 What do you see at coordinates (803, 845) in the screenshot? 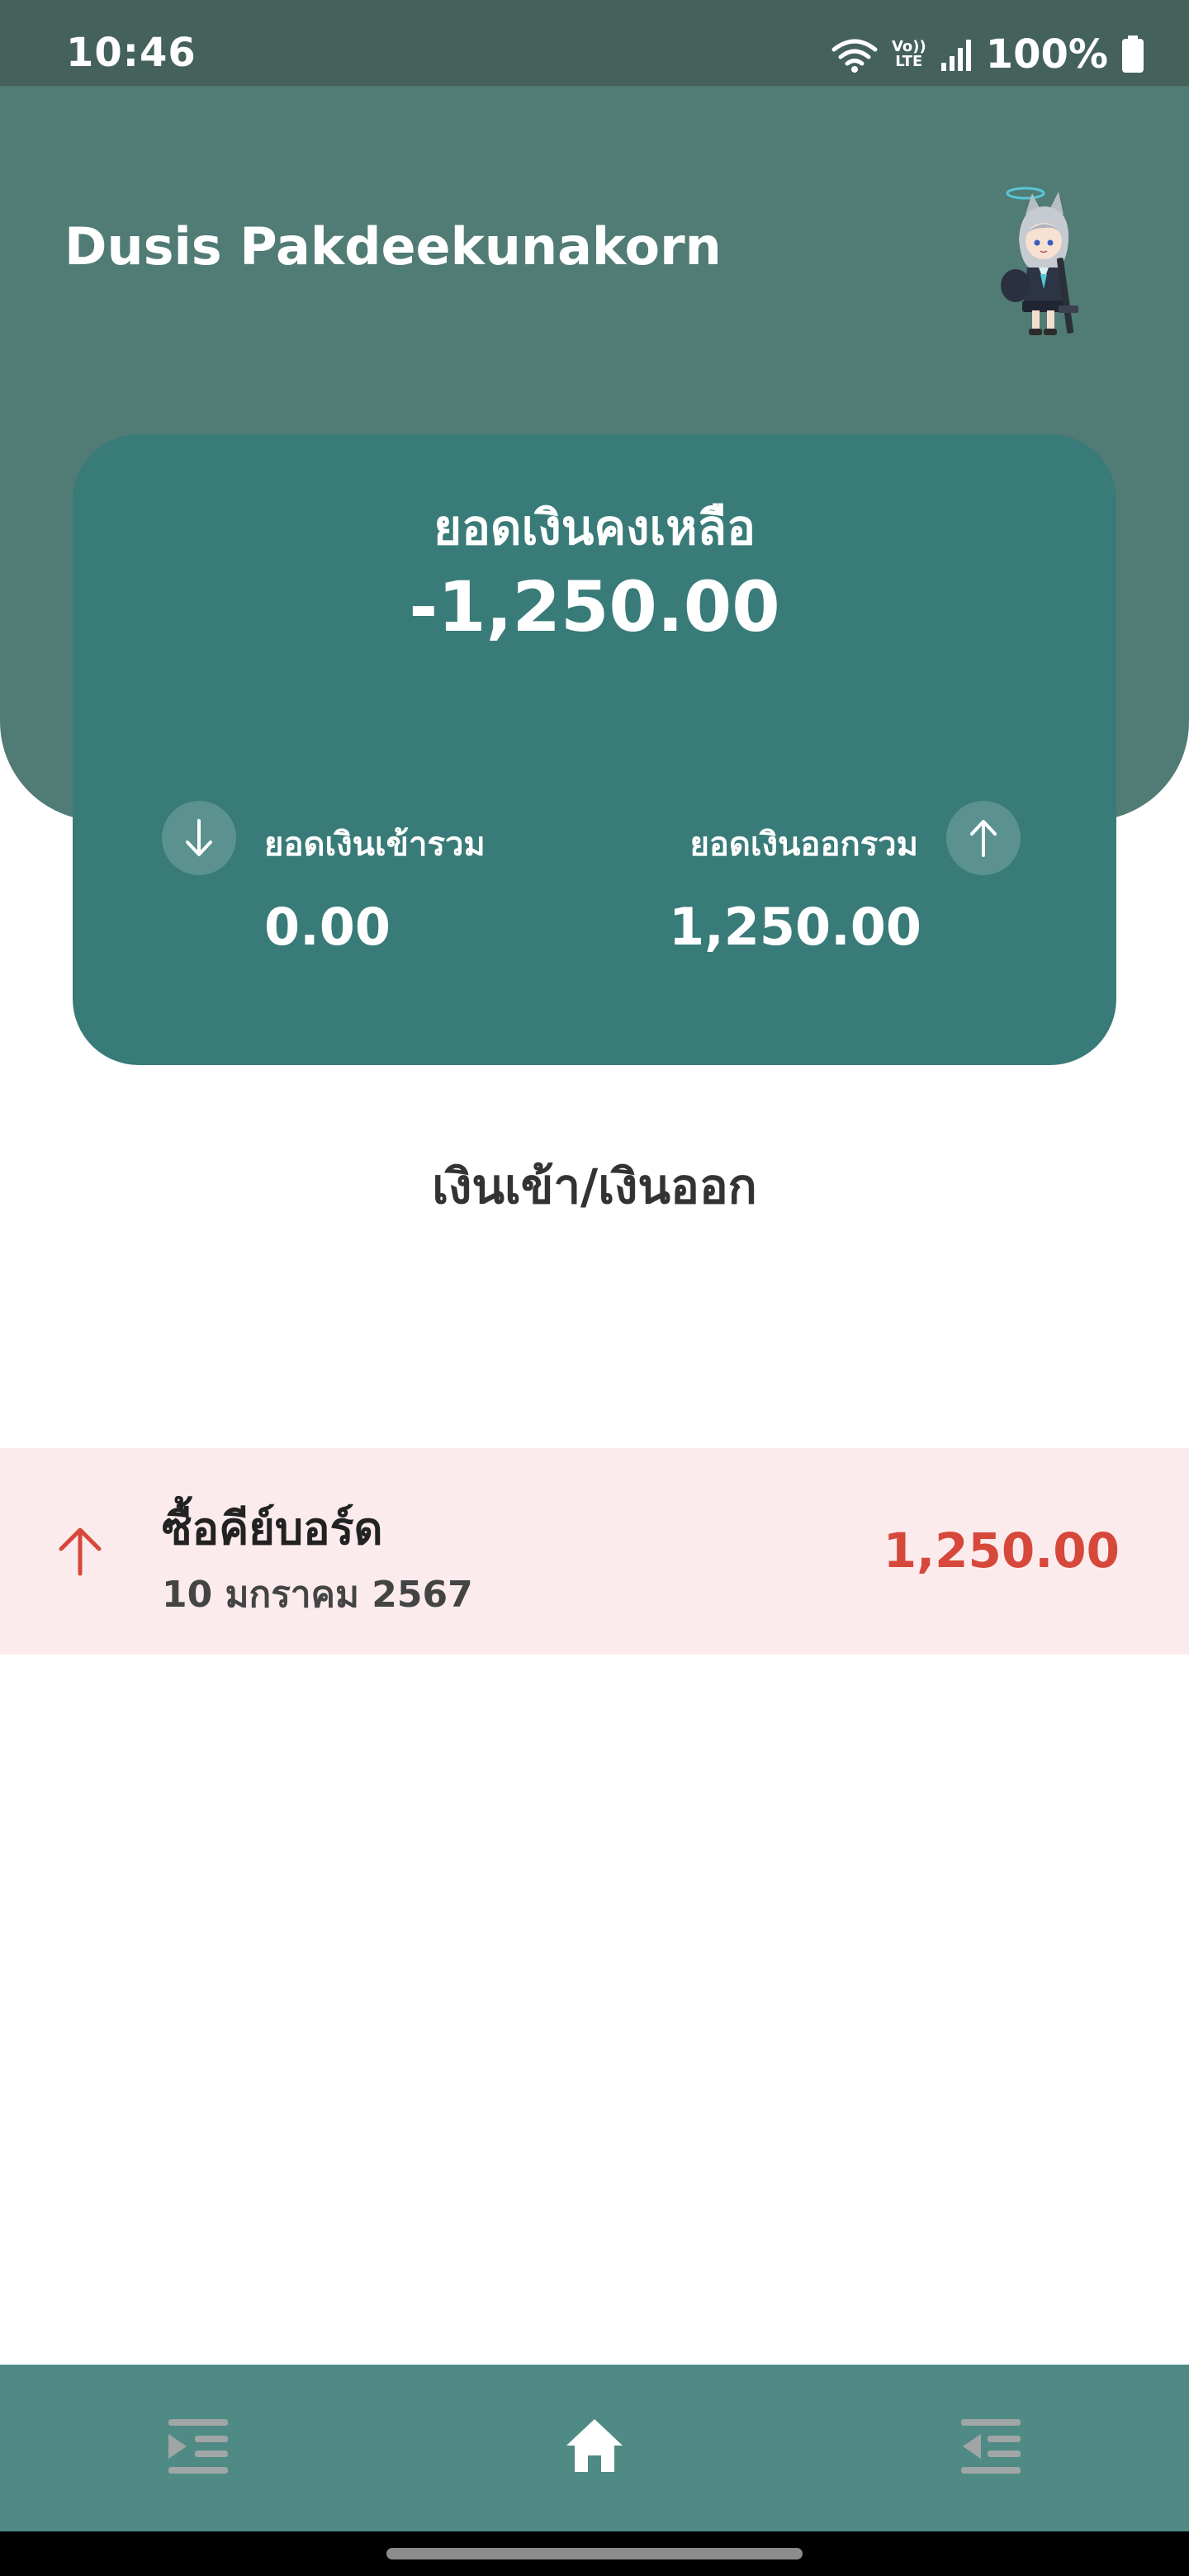
I see `expense-total-label: ยอดเงินออกรวม` at bounding box center [803, 845].